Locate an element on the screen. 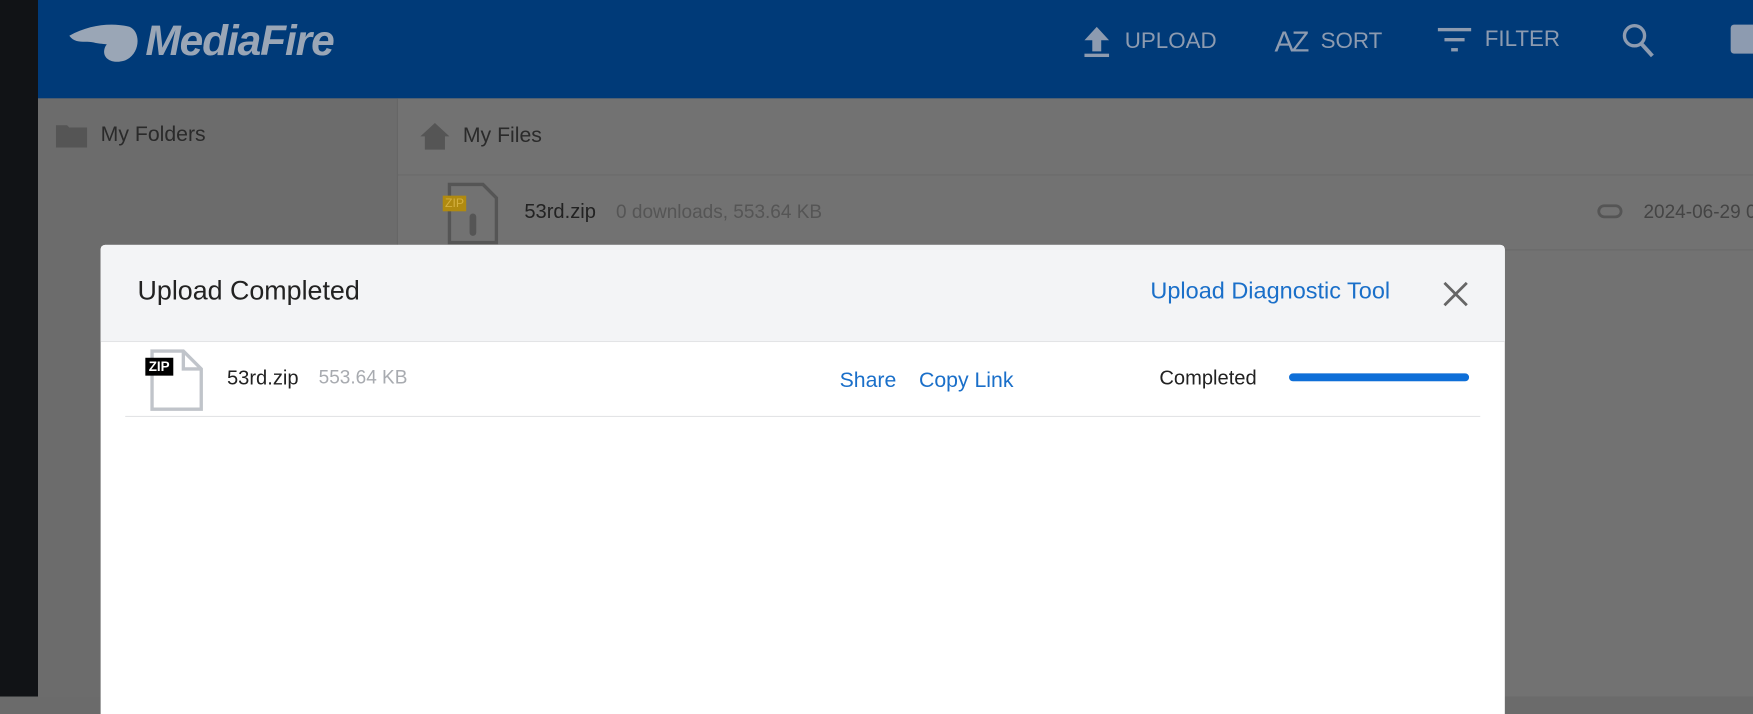 Image resolution: width=1753 pixels, height=714 pixels. share-link: Share is located at coordinates (868, 381).